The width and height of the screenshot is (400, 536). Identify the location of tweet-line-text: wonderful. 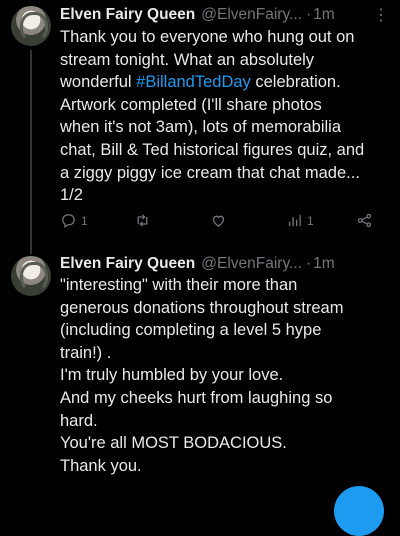
(98, 82).